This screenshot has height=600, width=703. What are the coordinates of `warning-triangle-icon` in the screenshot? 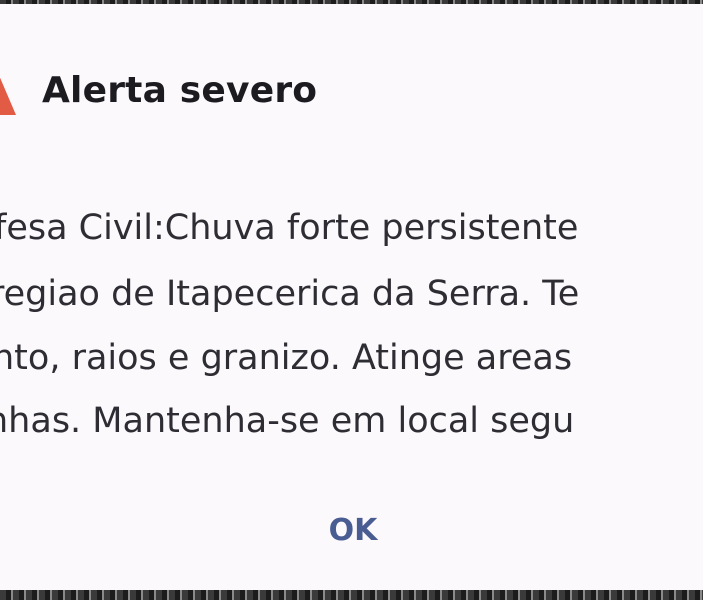 It's located at (9, 94).